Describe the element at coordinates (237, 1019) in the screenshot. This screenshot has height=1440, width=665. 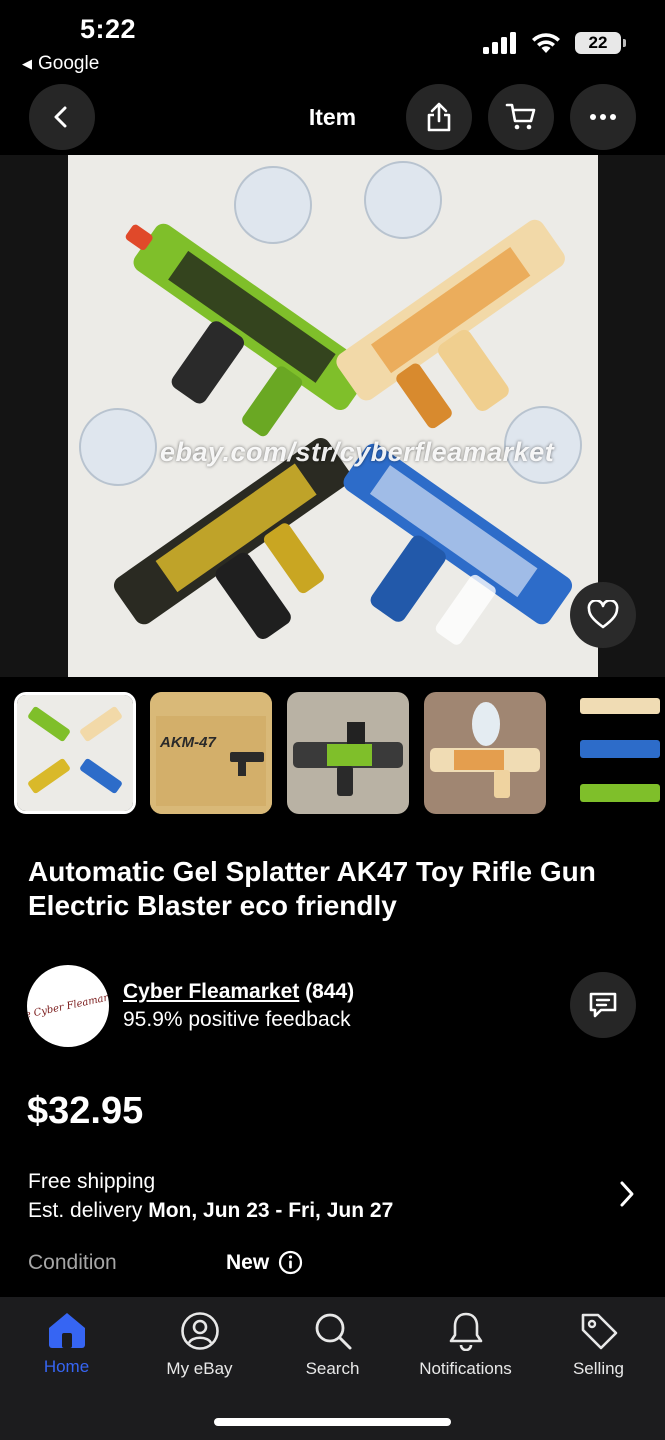
I see `seller-feedback-percent: 95.9% positive feedback` at that location.